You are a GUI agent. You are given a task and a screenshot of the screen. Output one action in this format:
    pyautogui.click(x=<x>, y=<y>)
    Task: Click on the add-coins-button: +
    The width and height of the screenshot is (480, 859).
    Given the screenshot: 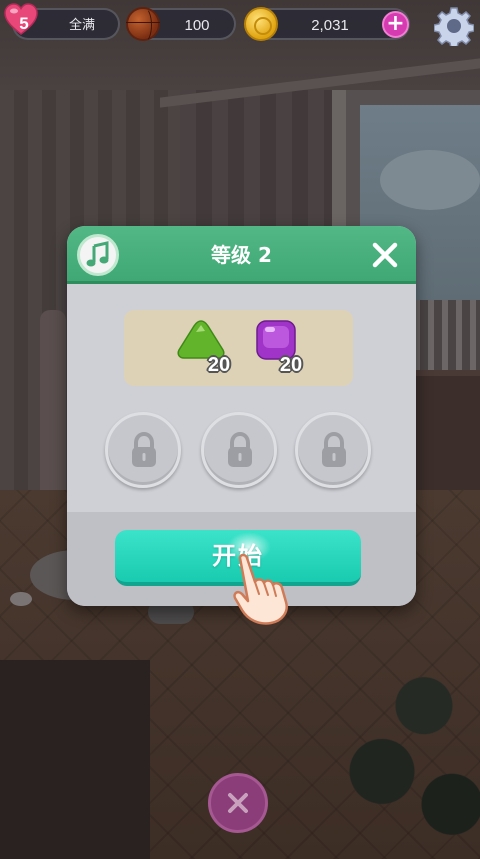 What is the action you would take?
    pyautogui.click(x=395, y=24)
    